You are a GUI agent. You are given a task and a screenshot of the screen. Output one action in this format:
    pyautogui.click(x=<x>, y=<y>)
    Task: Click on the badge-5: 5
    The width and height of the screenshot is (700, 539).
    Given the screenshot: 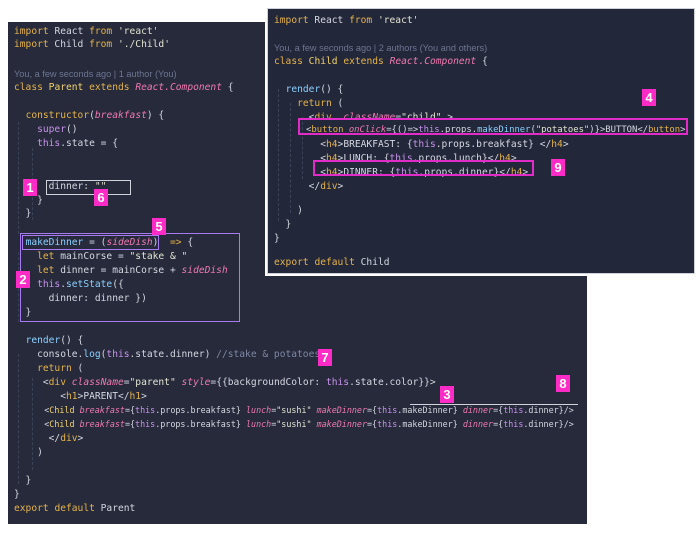 What is the action you would take?
    pyautogui.click(x=159, y=226)
    